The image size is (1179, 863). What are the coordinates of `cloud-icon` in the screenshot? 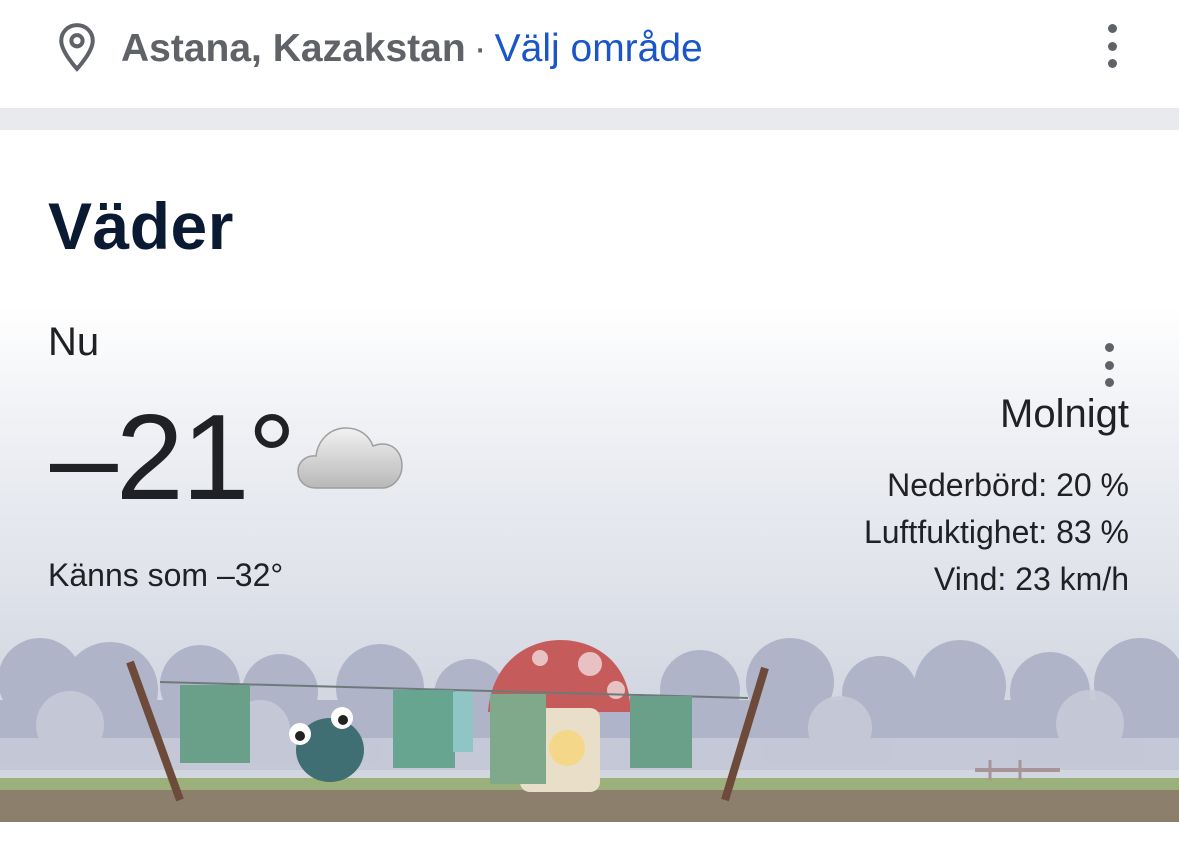 It's located at (350, 458).